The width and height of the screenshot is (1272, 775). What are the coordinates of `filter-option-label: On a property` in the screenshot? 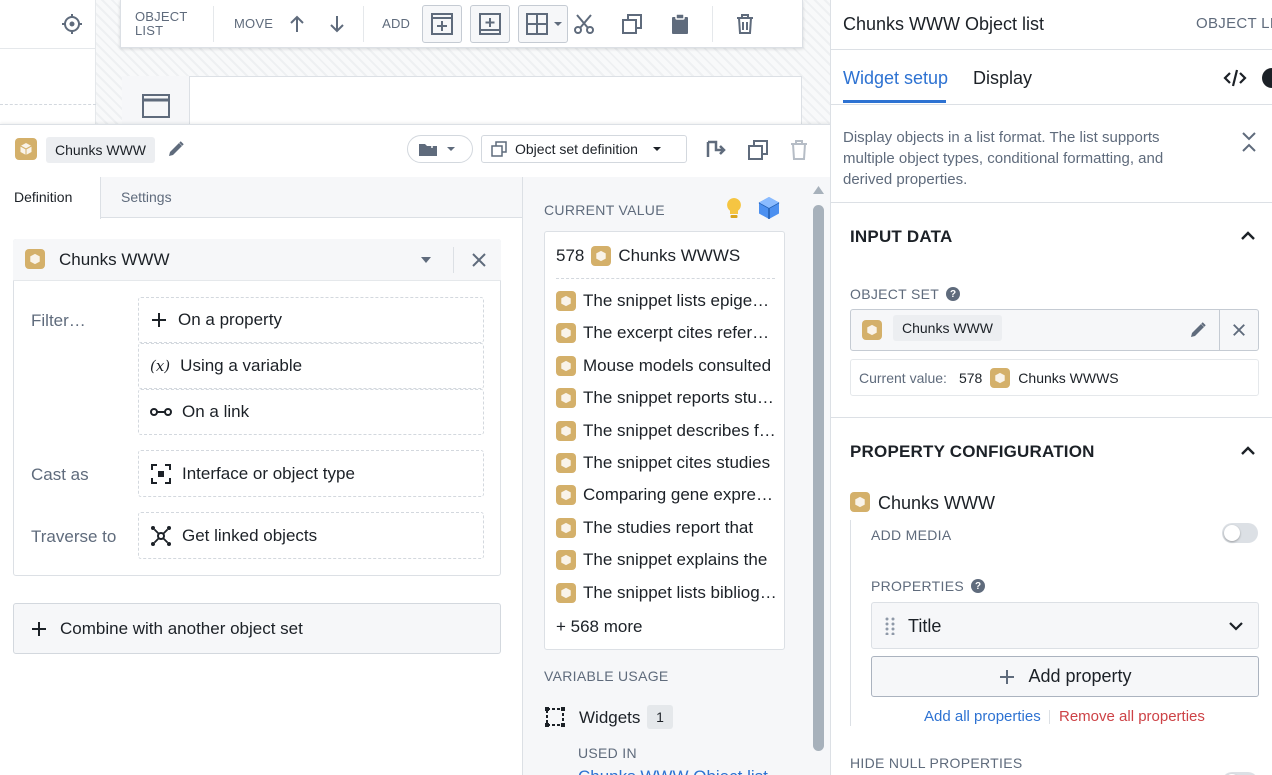 It's located at (230, 319).